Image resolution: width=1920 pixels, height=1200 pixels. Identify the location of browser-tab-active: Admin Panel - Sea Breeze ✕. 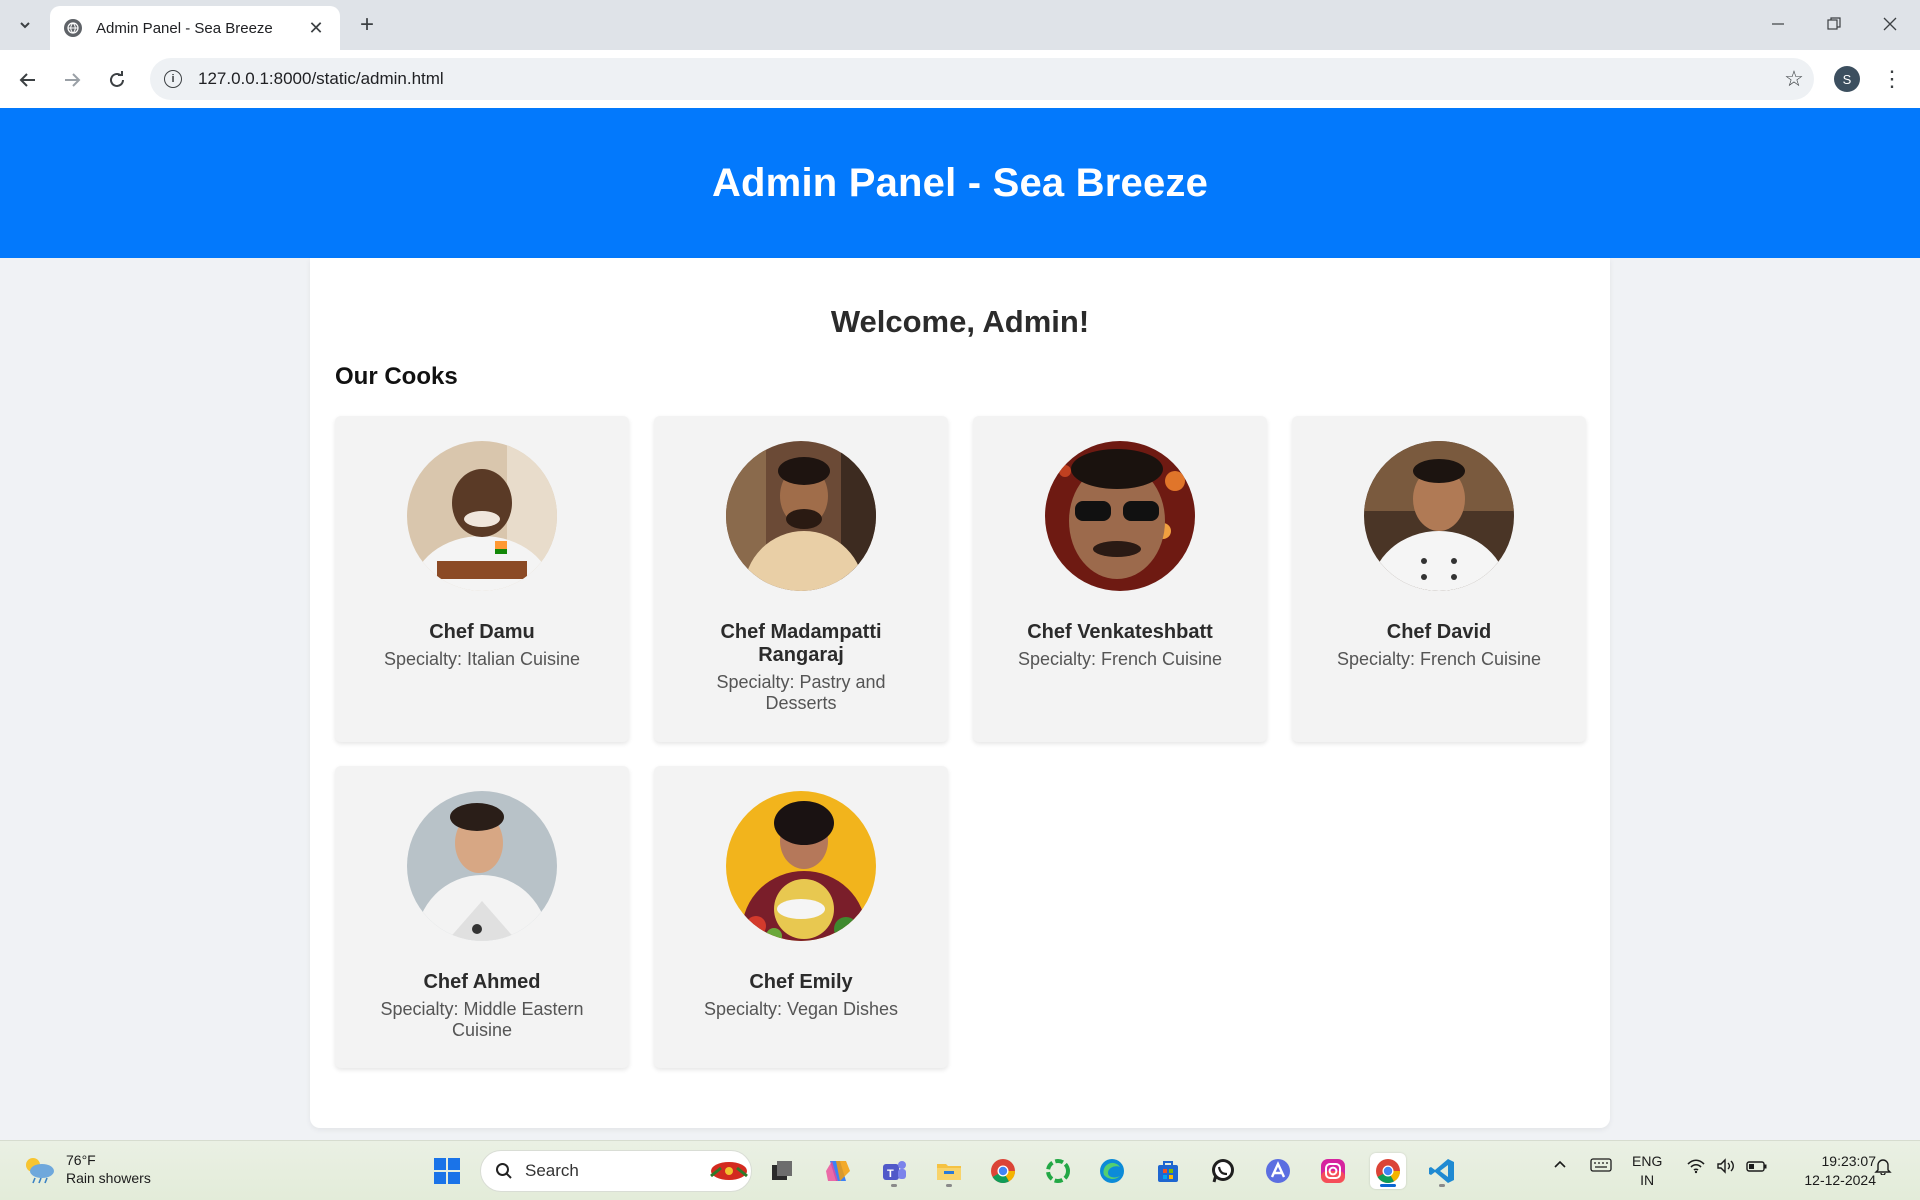
(195, 28).